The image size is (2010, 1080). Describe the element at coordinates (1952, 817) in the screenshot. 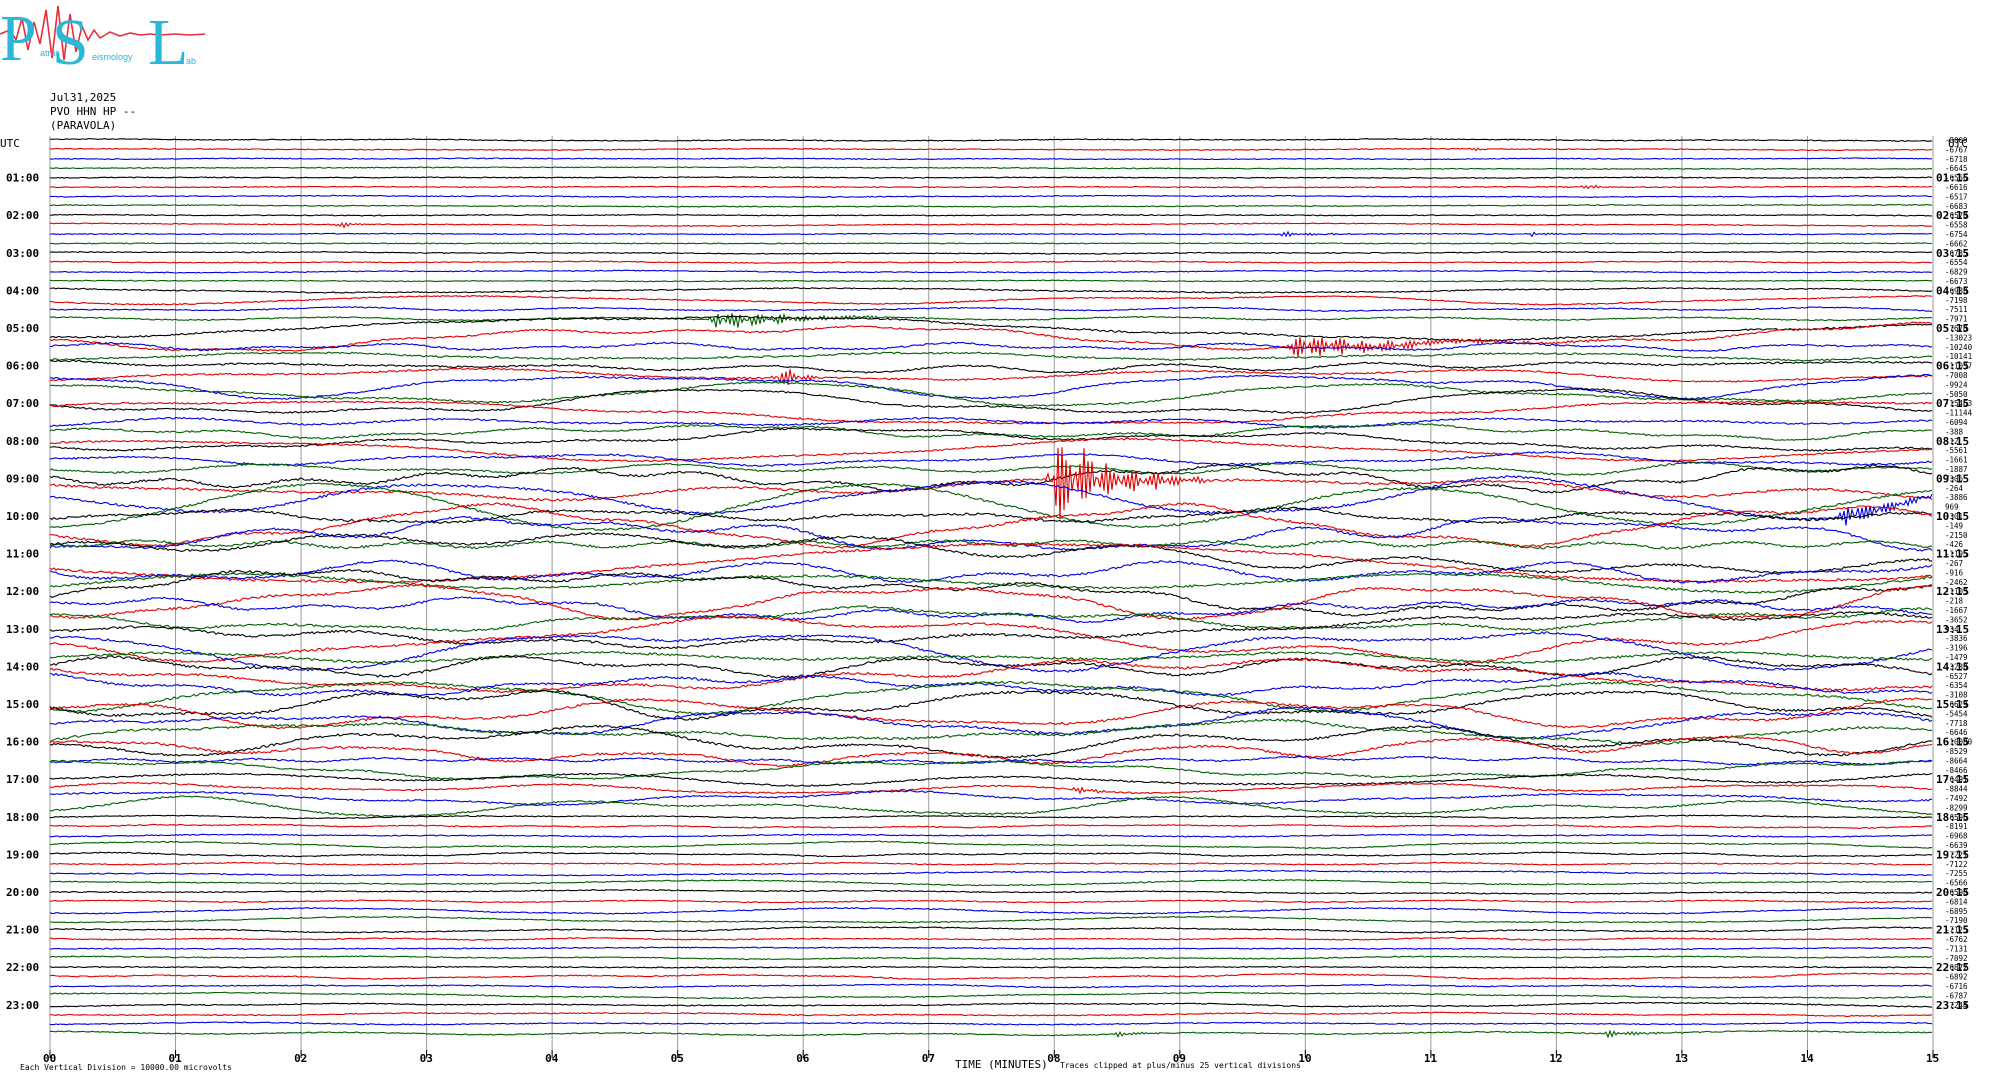

I see `right-hour-label: 18:15` at that location.